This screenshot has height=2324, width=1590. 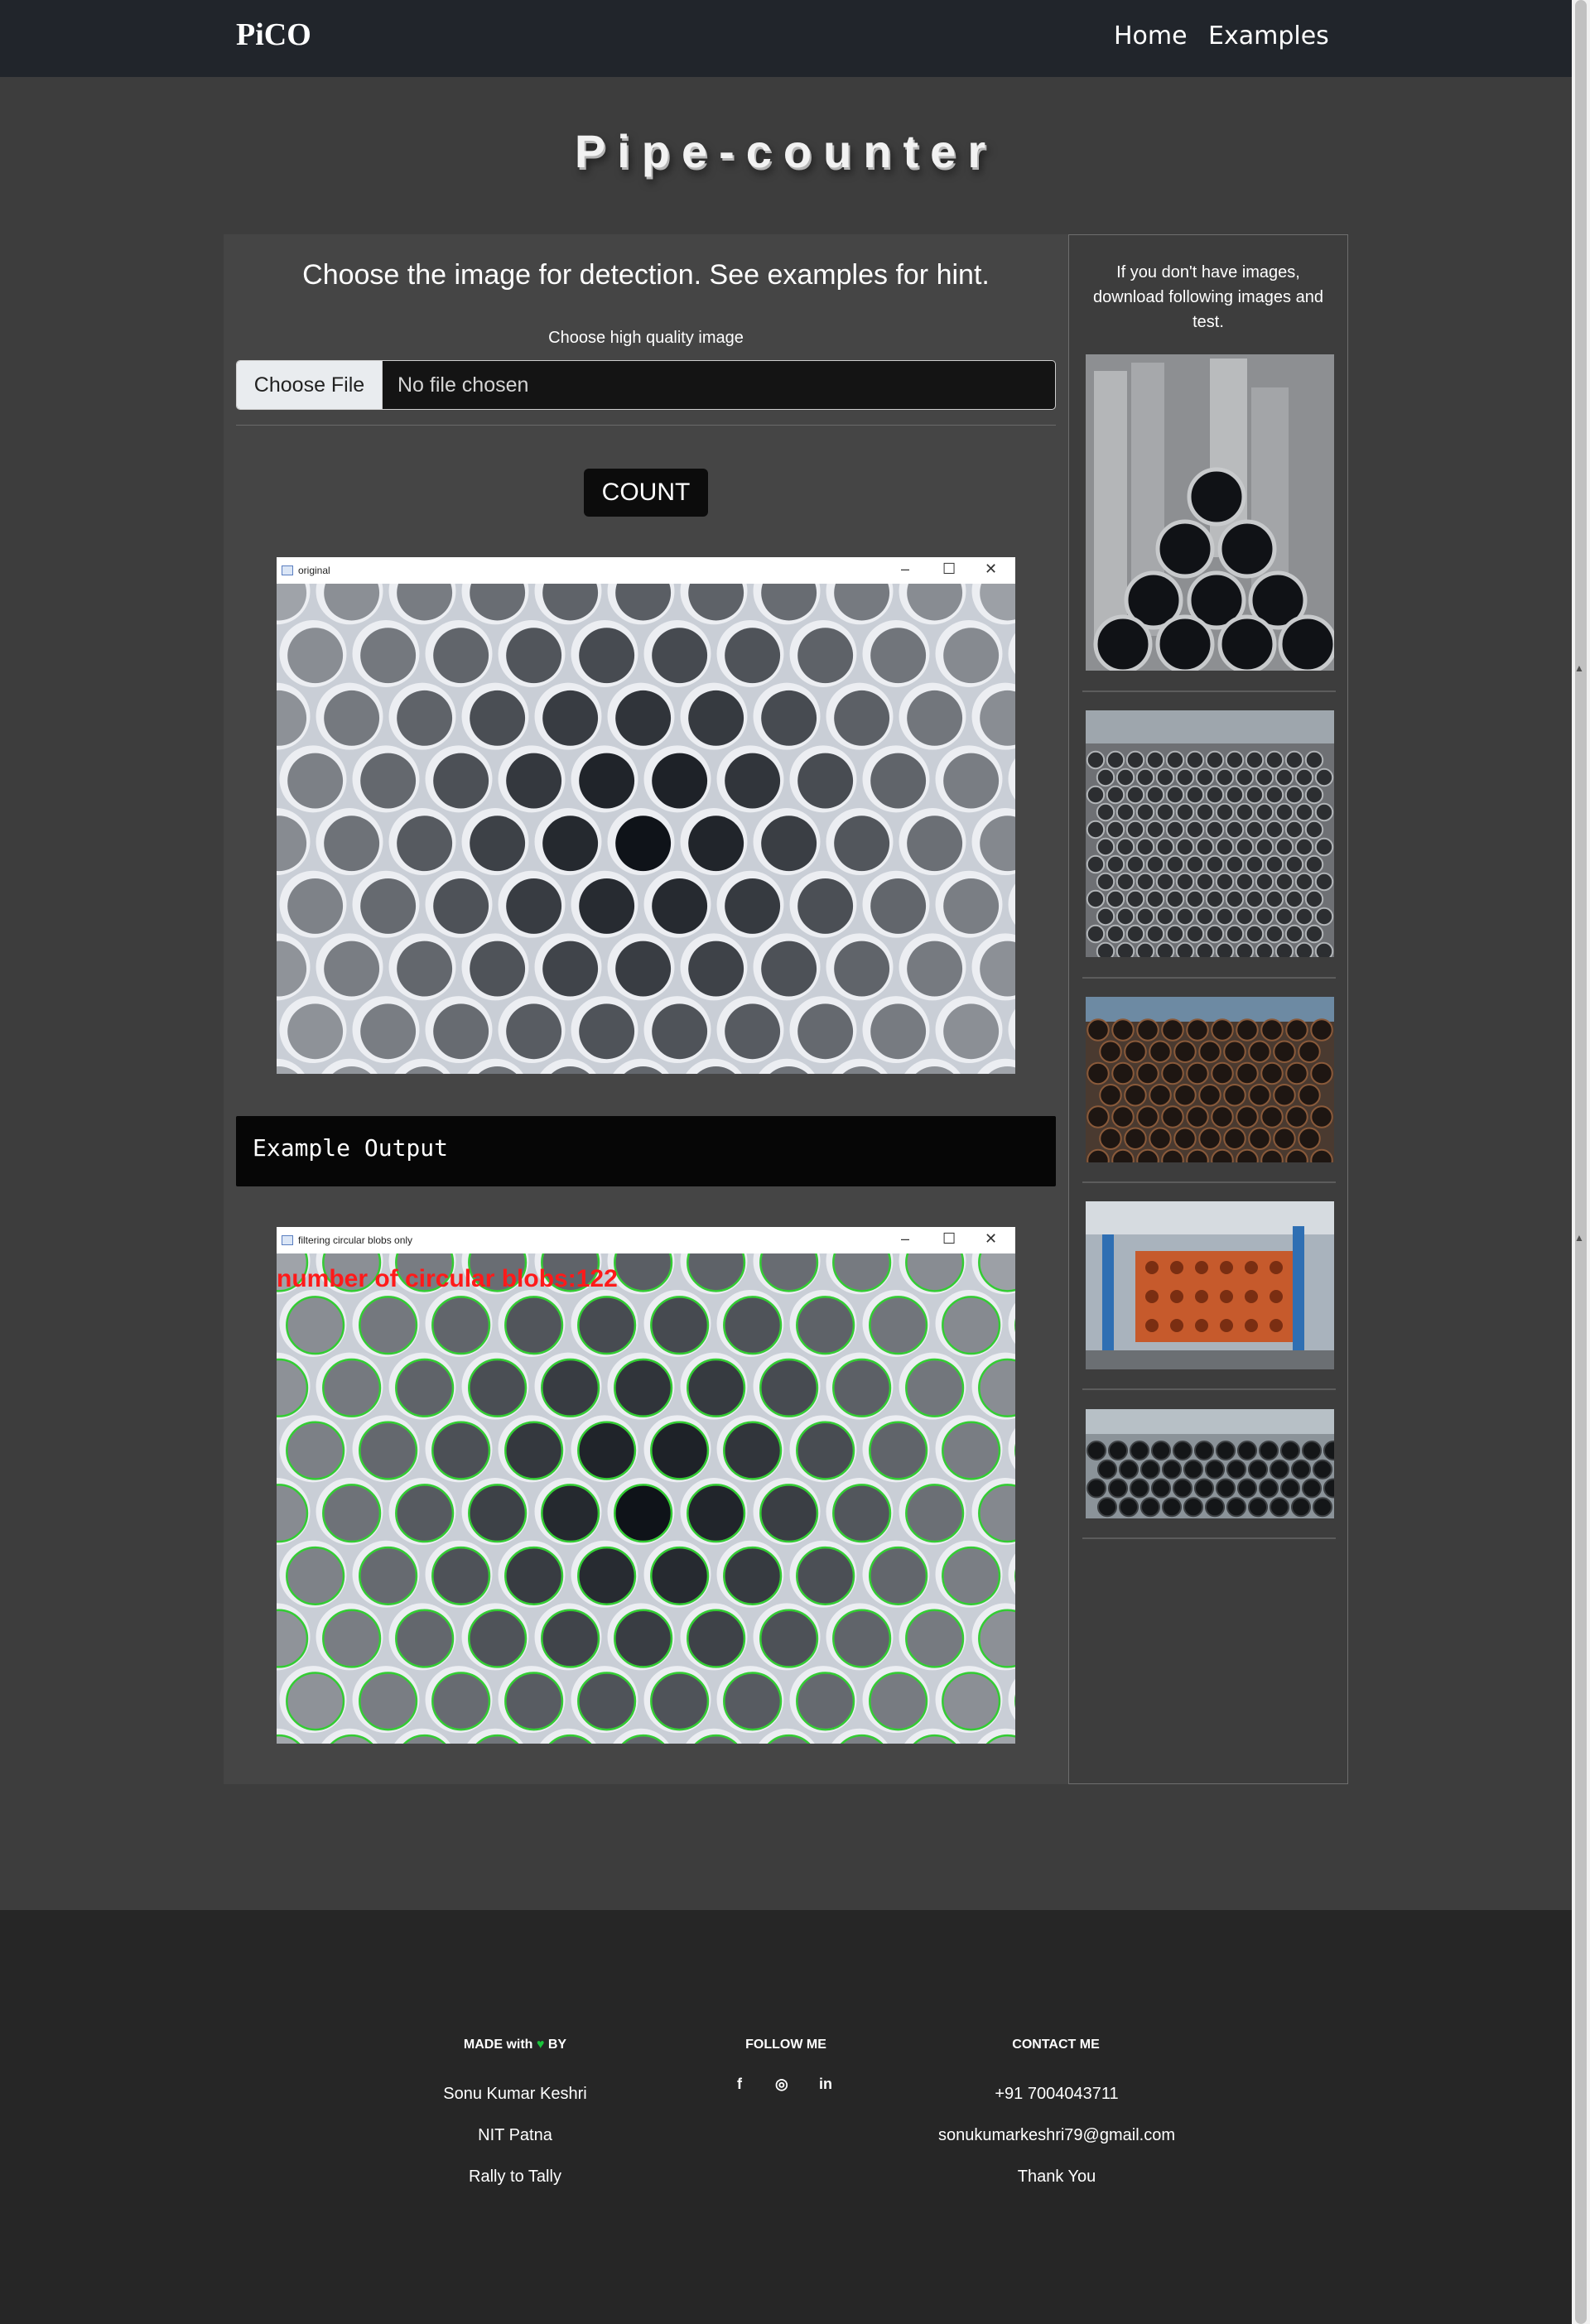 I want to click on scrollbar-thumb, so click(x=1581, y=1162).